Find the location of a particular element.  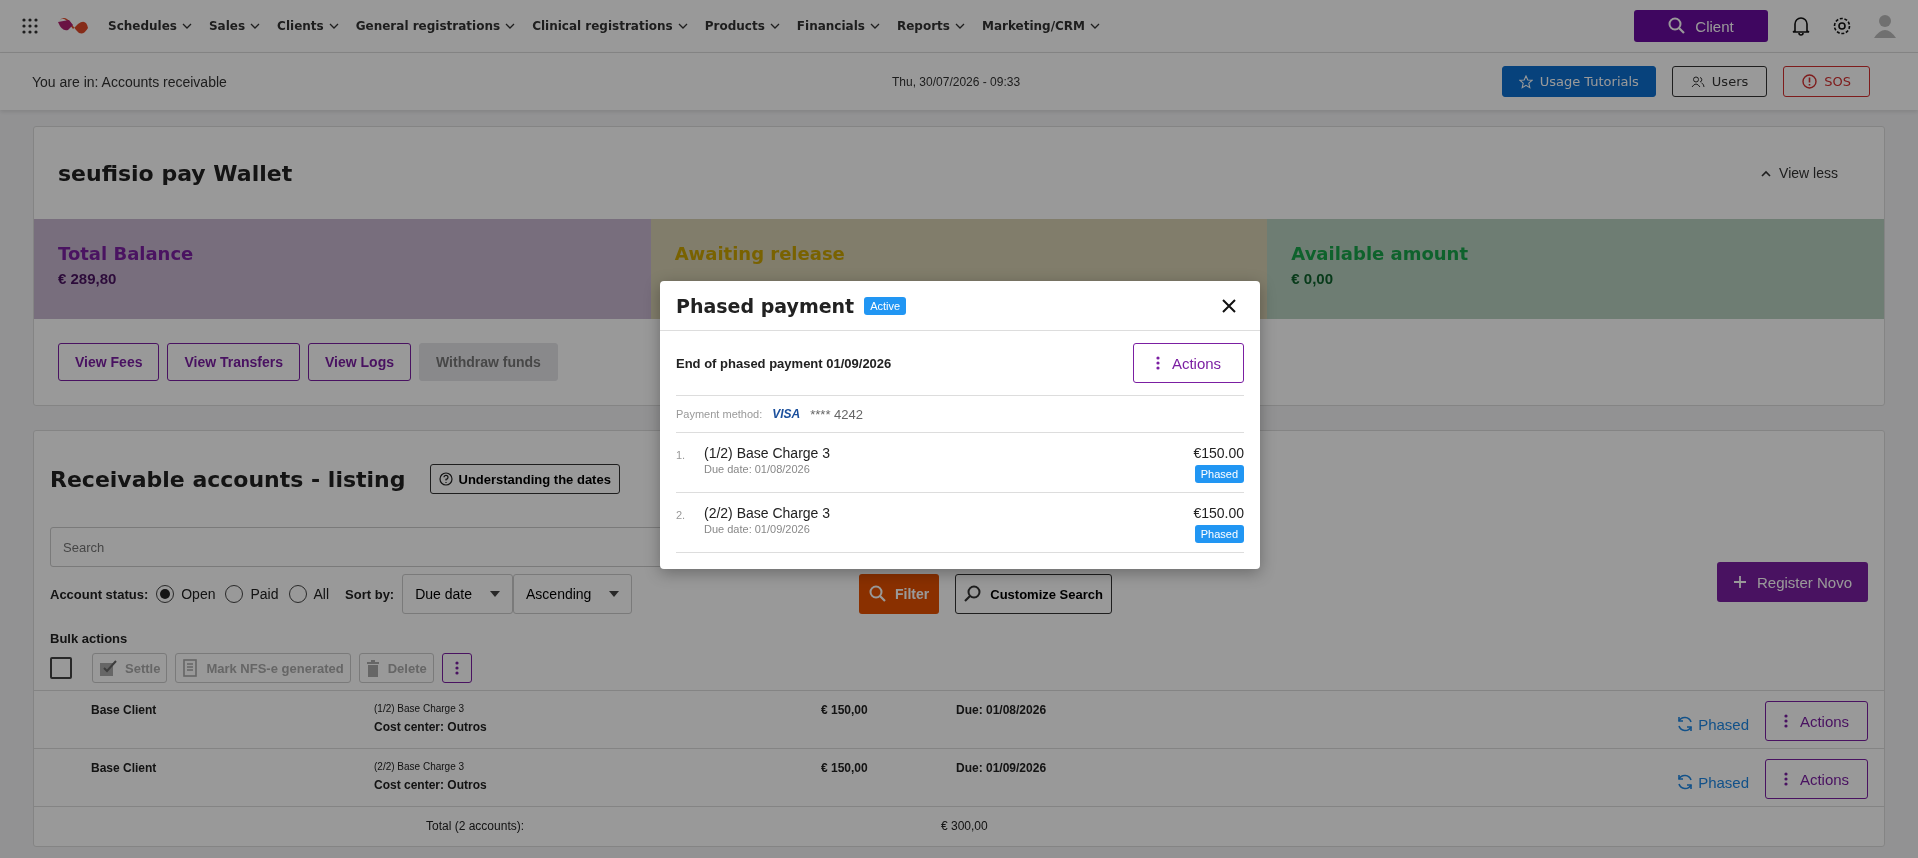

card-brand: VISA is located at coordinates (786, 414).